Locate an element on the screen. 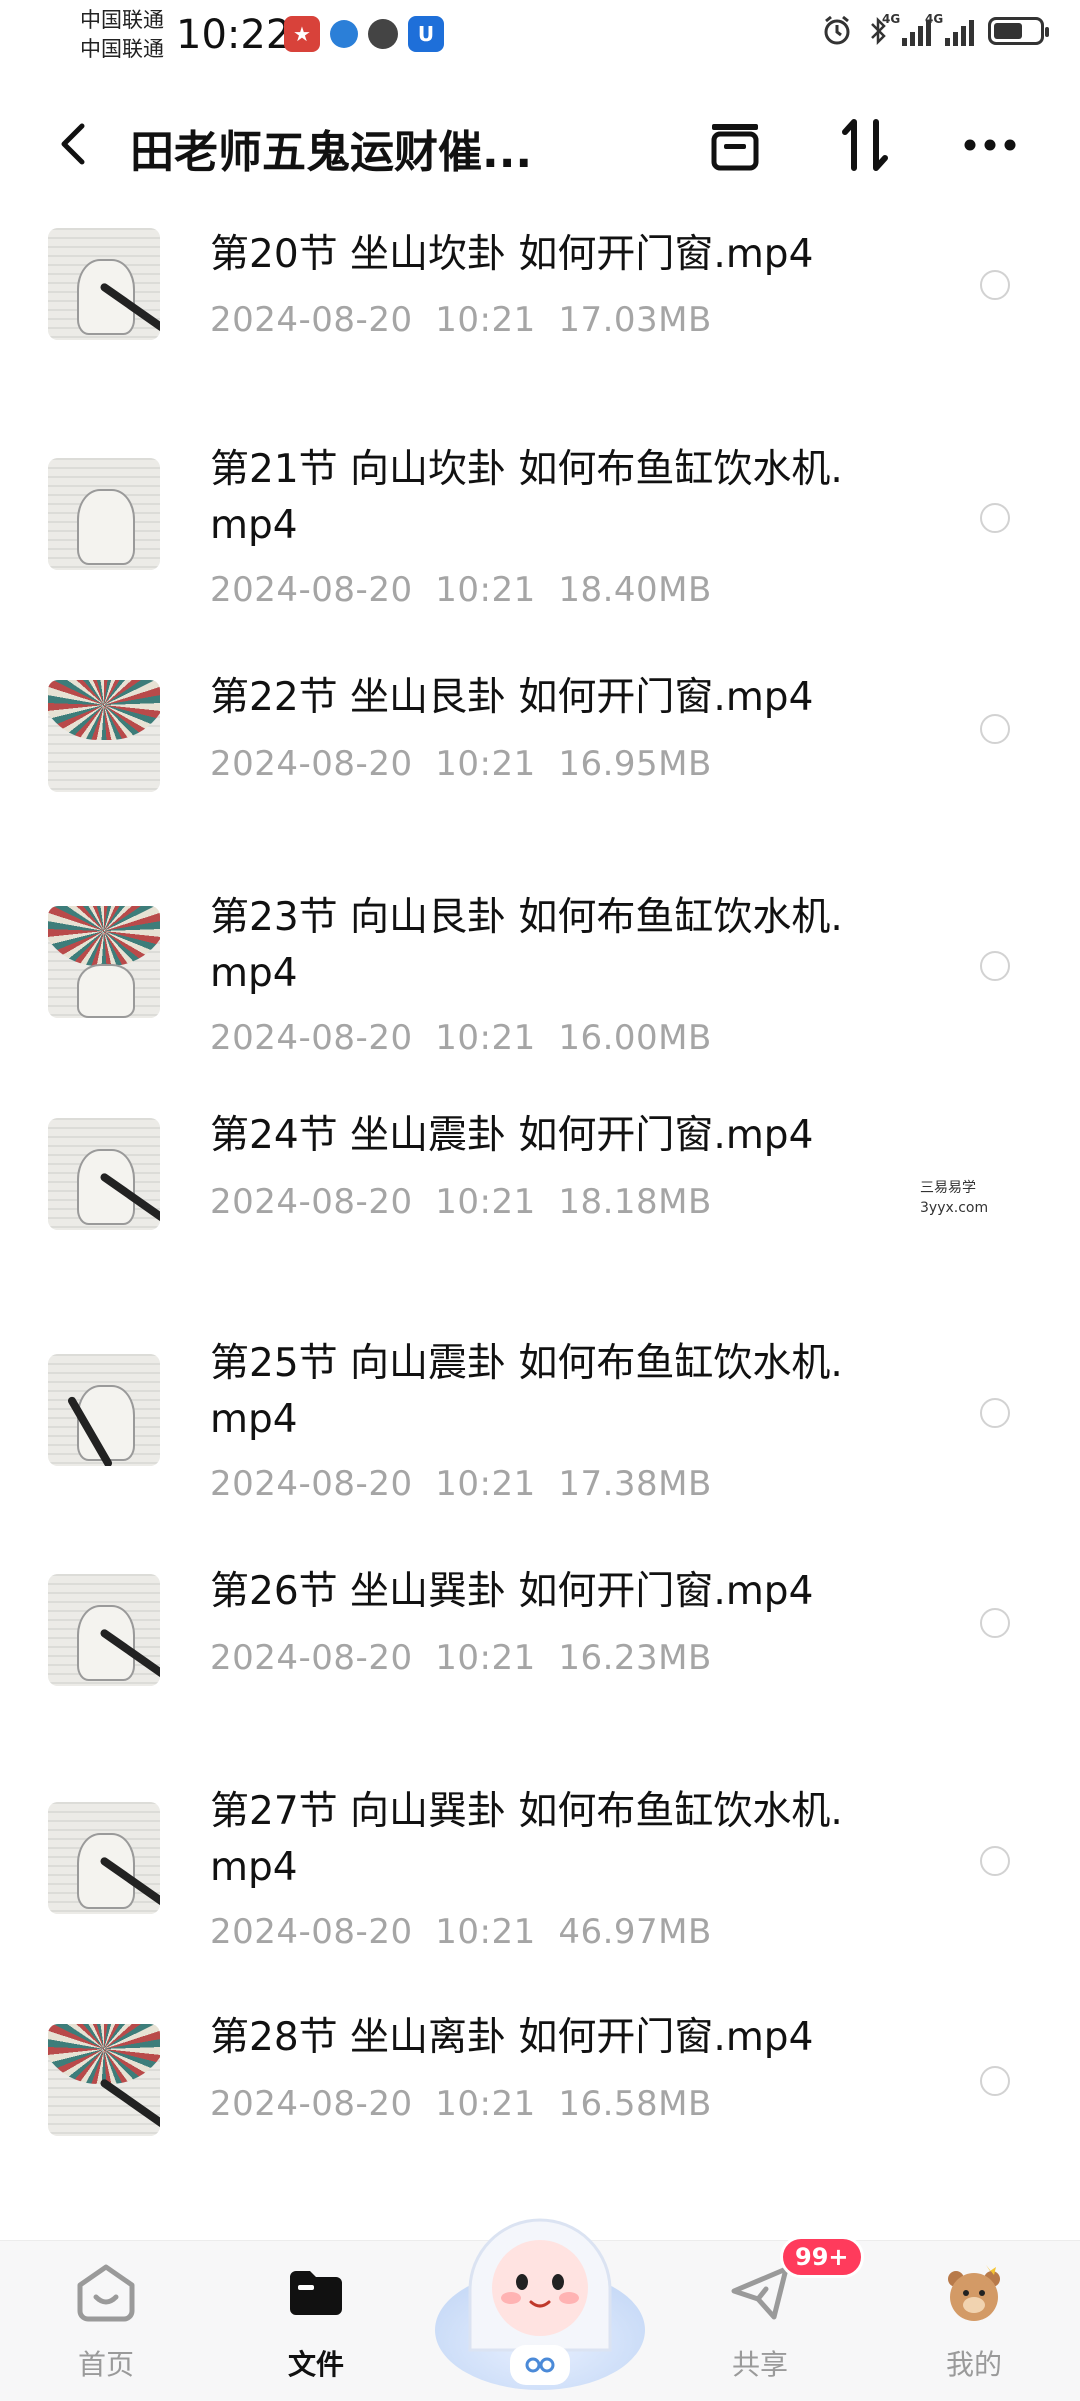 This screenshot has height=2401, width=1080. file-name: 第26节 坐山巽卦 如何开门窗.mp4 is located at coordinates (512, 1591).